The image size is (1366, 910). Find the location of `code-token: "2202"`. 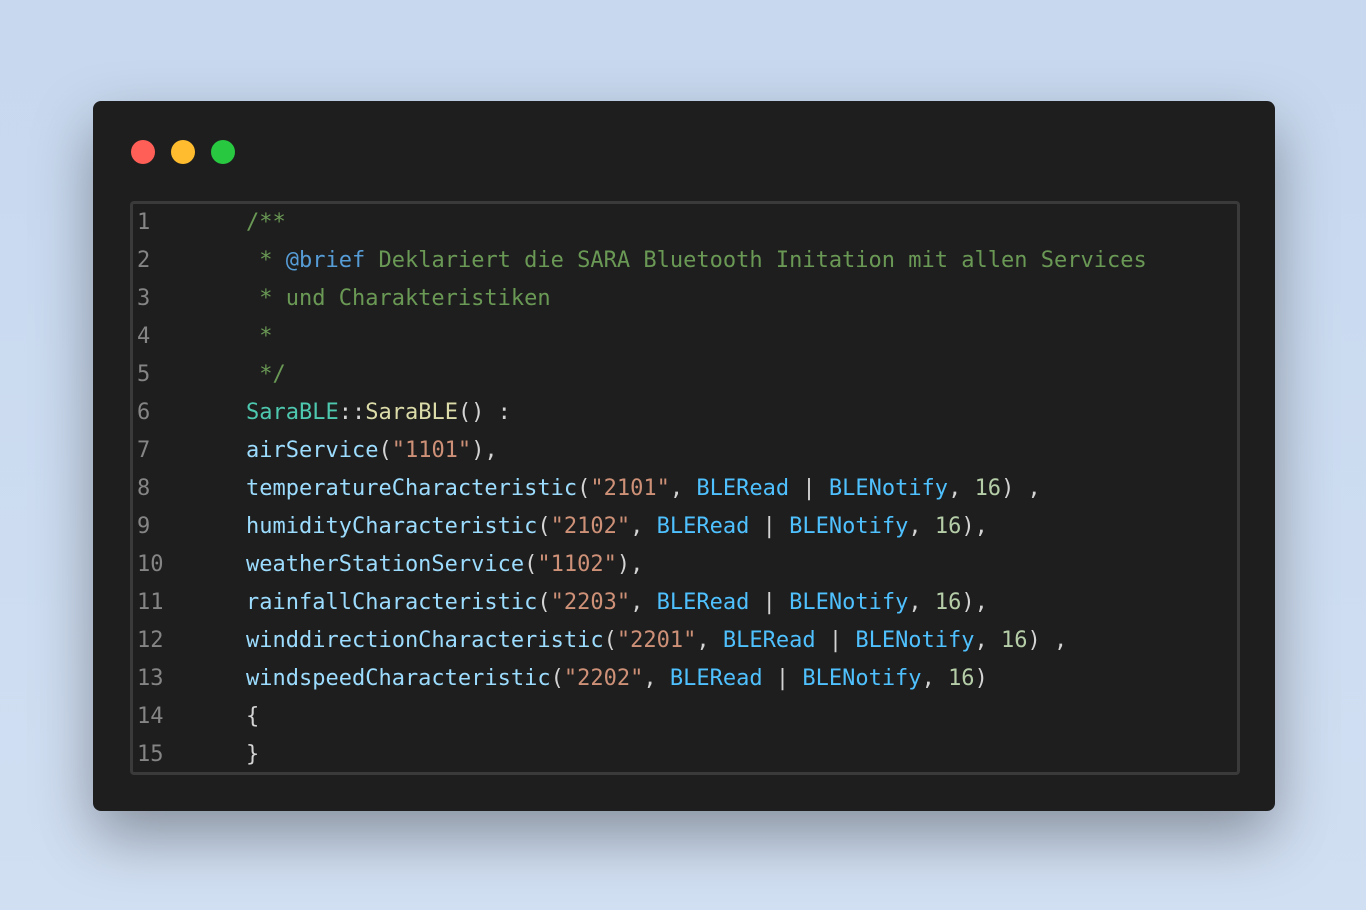

code-token: "2202" is located at coordinates (603, 678).